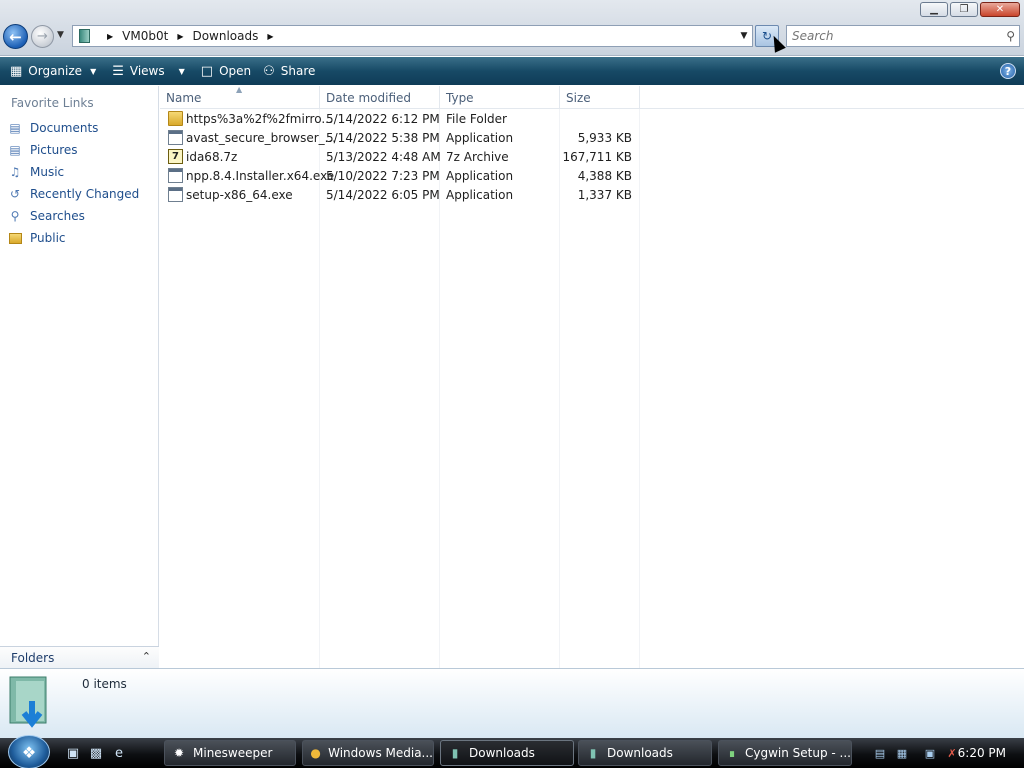 This screenshot has width=1024, height=768. I want to click on share-button: ⚇ Share, so click(289, 71).